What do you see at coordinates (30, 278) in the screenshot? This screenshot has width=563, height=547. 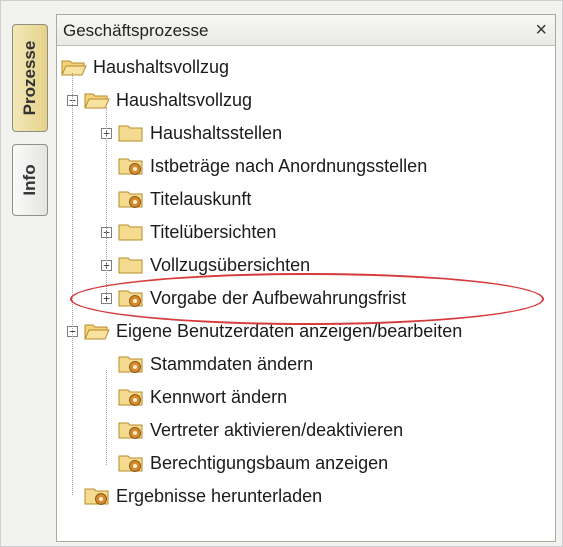 I see `vertical-tab-strip: Prozesse Info` at bounding box center [30, 278].